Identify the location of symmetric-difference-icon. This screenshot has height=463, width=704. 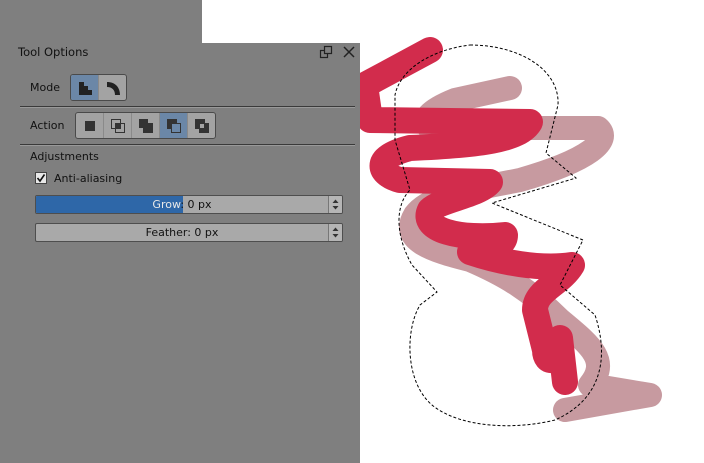
(201, 125).